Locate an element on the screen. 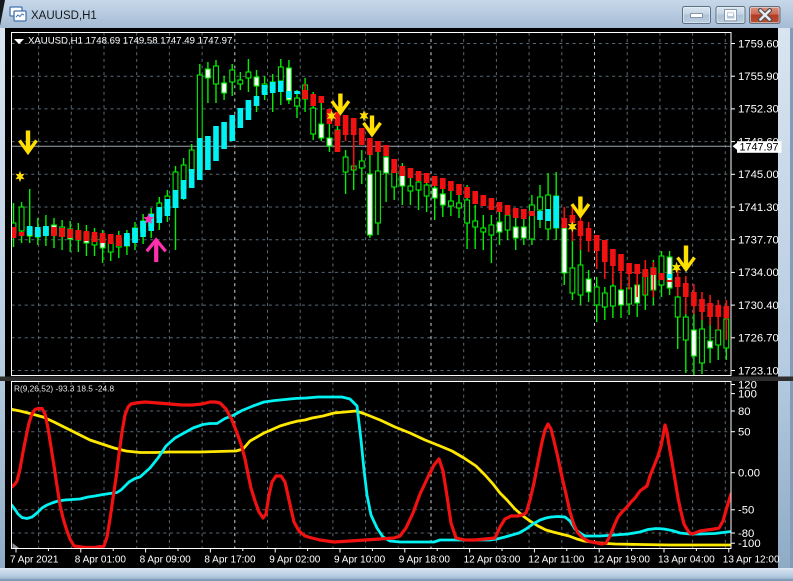  svg-text: 12 Apr 19:00 is located at coordinates (621, 560).